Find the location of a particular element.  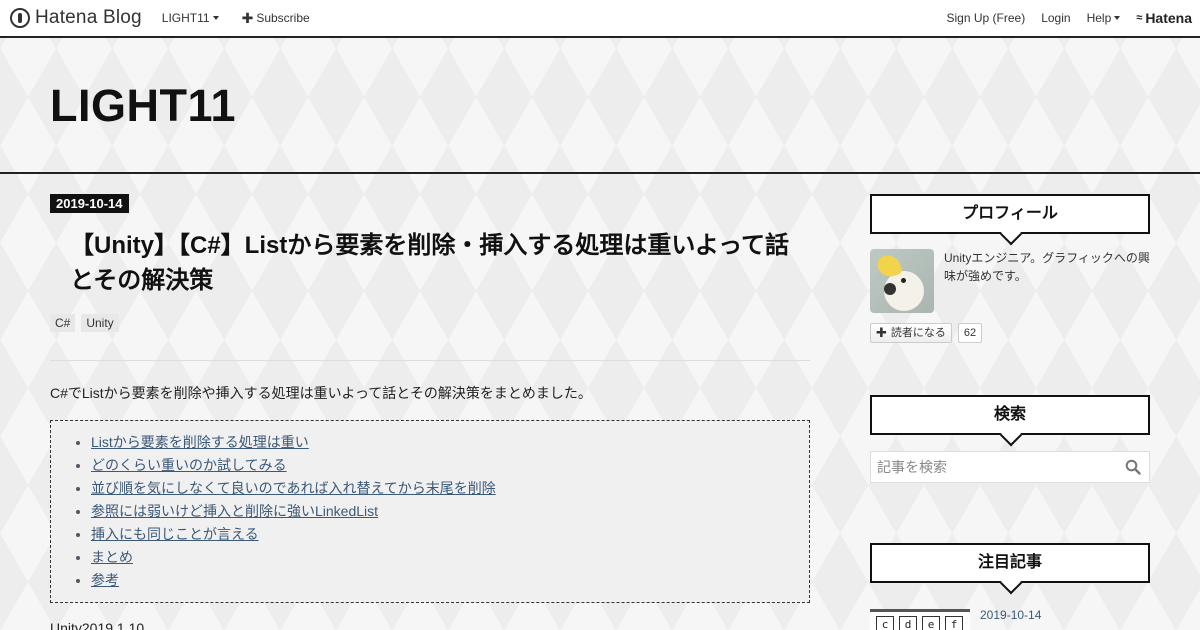

toc-item: 参考 is located at coordinates (450, 580).